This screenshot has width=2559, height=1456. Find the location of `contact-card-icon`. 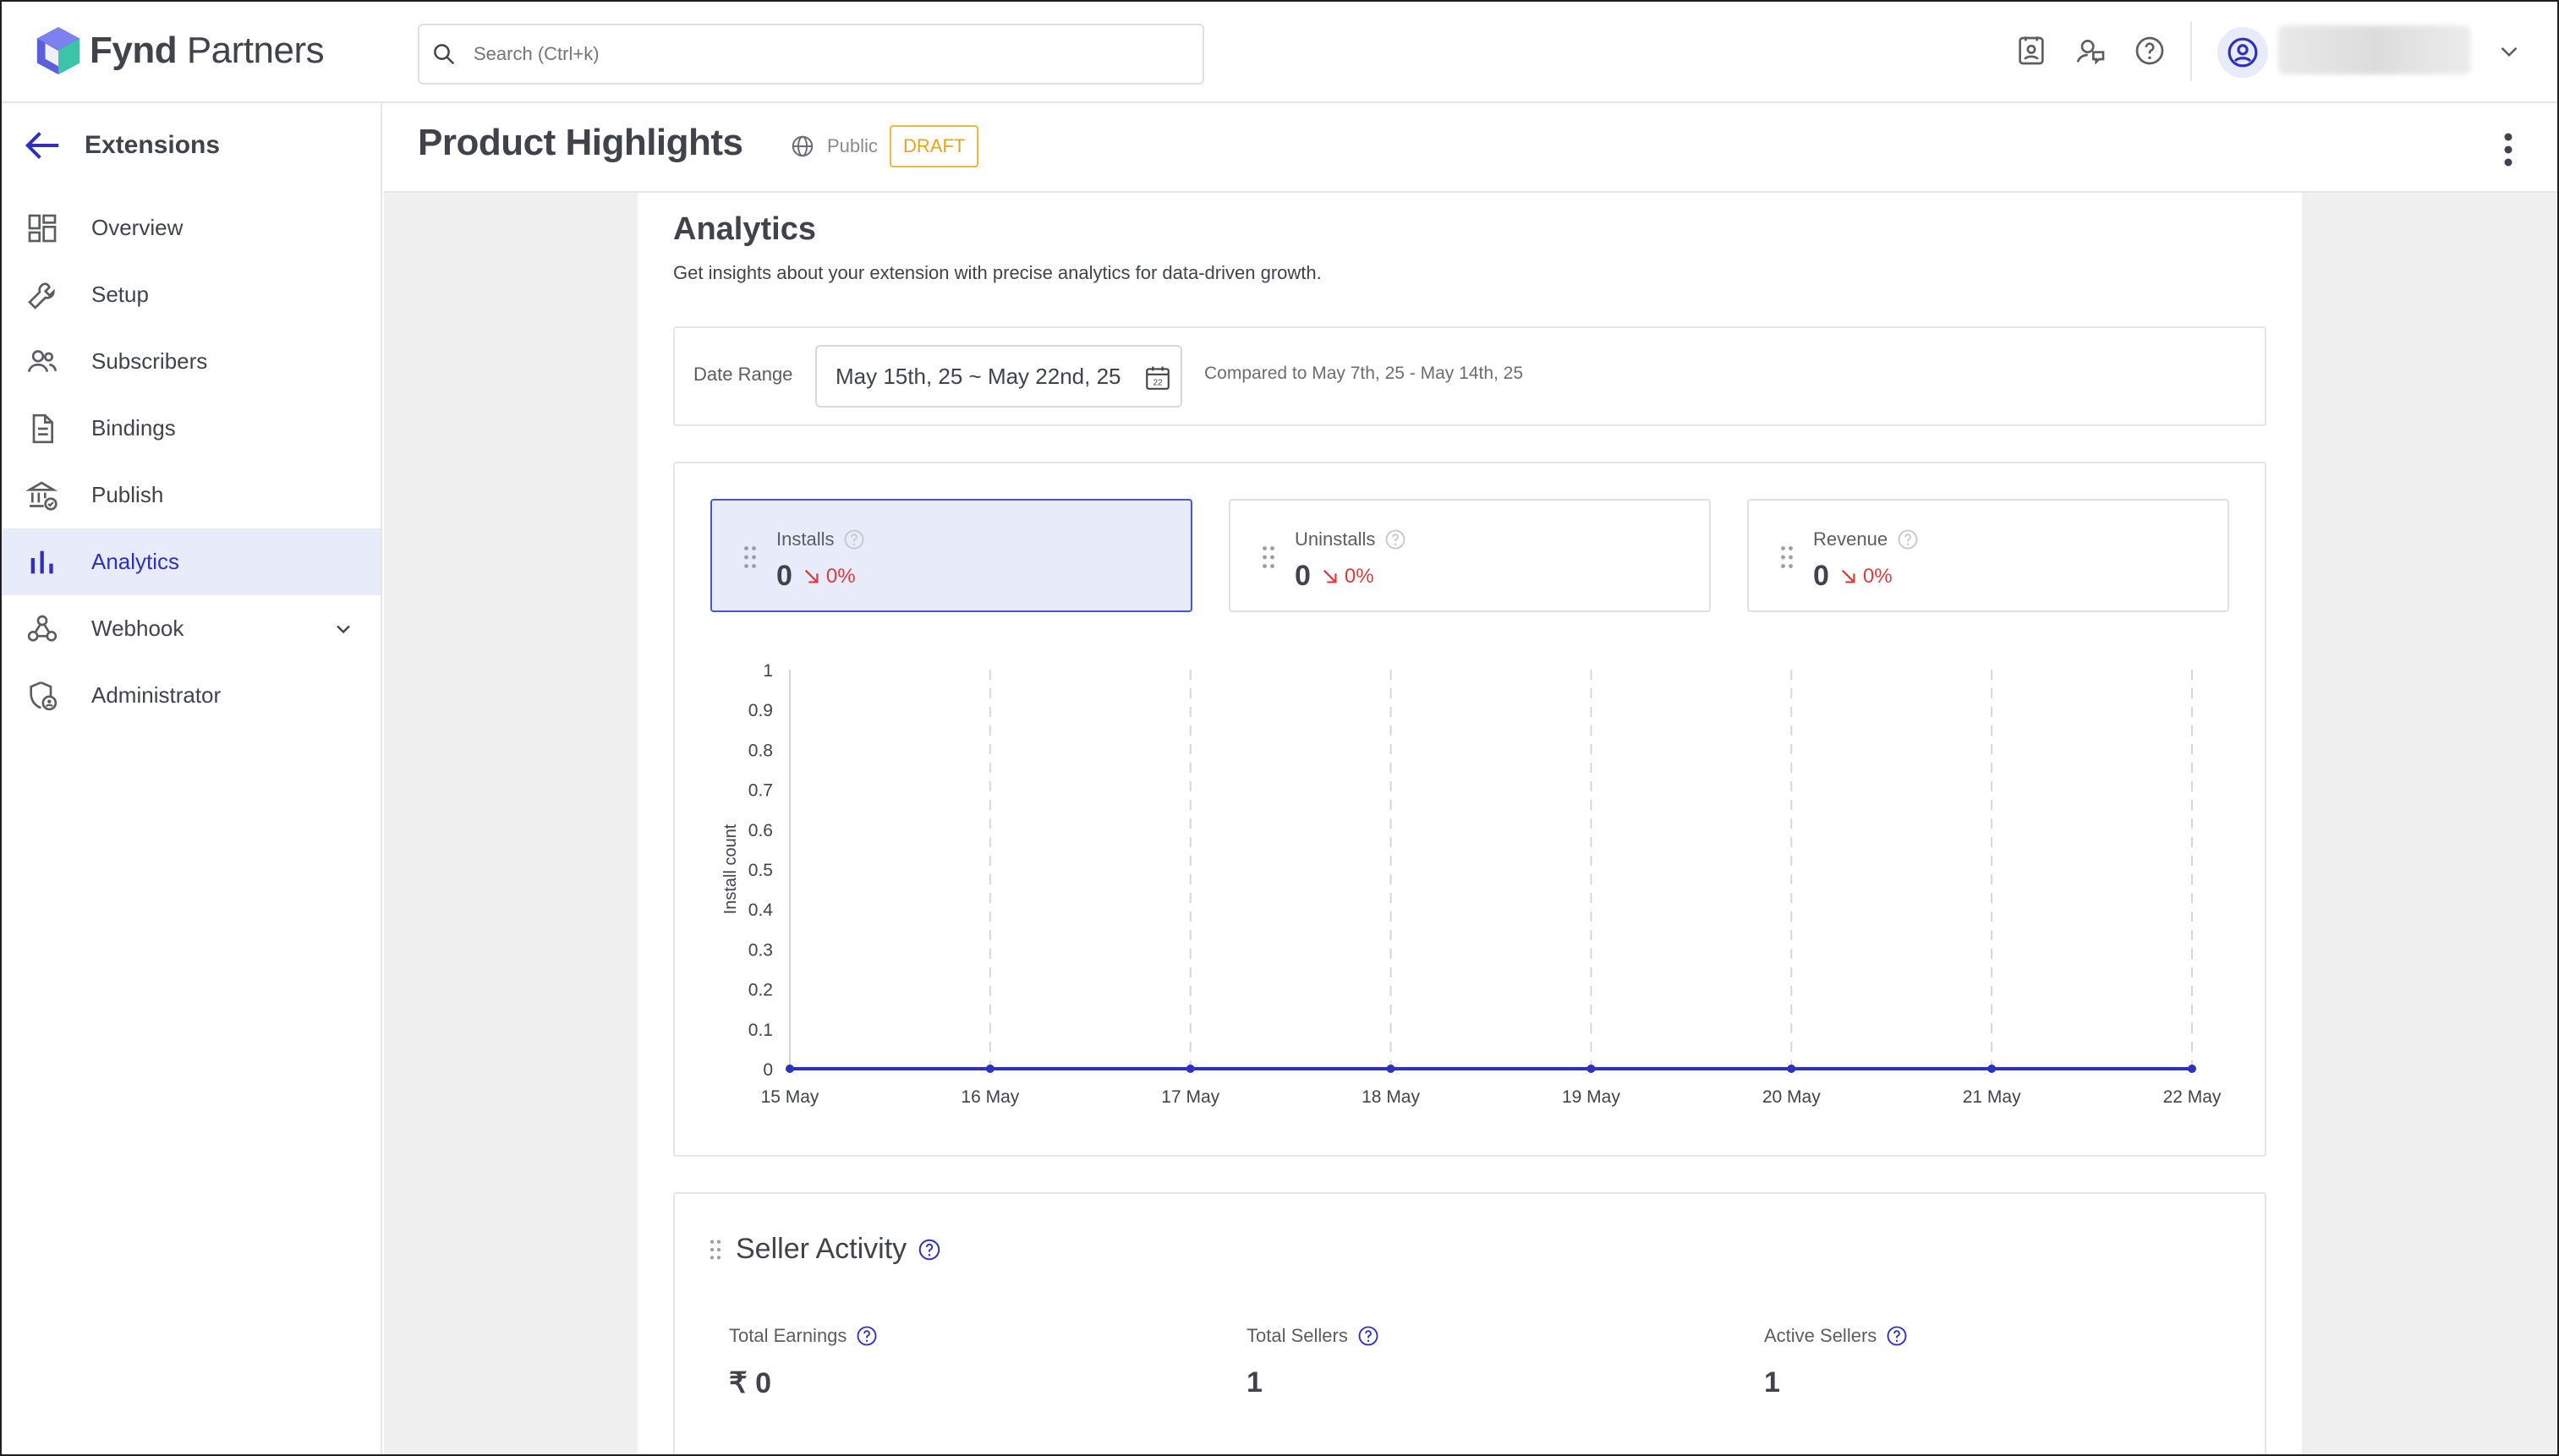

contact-card-icon is located at coordinates (2031, 51).